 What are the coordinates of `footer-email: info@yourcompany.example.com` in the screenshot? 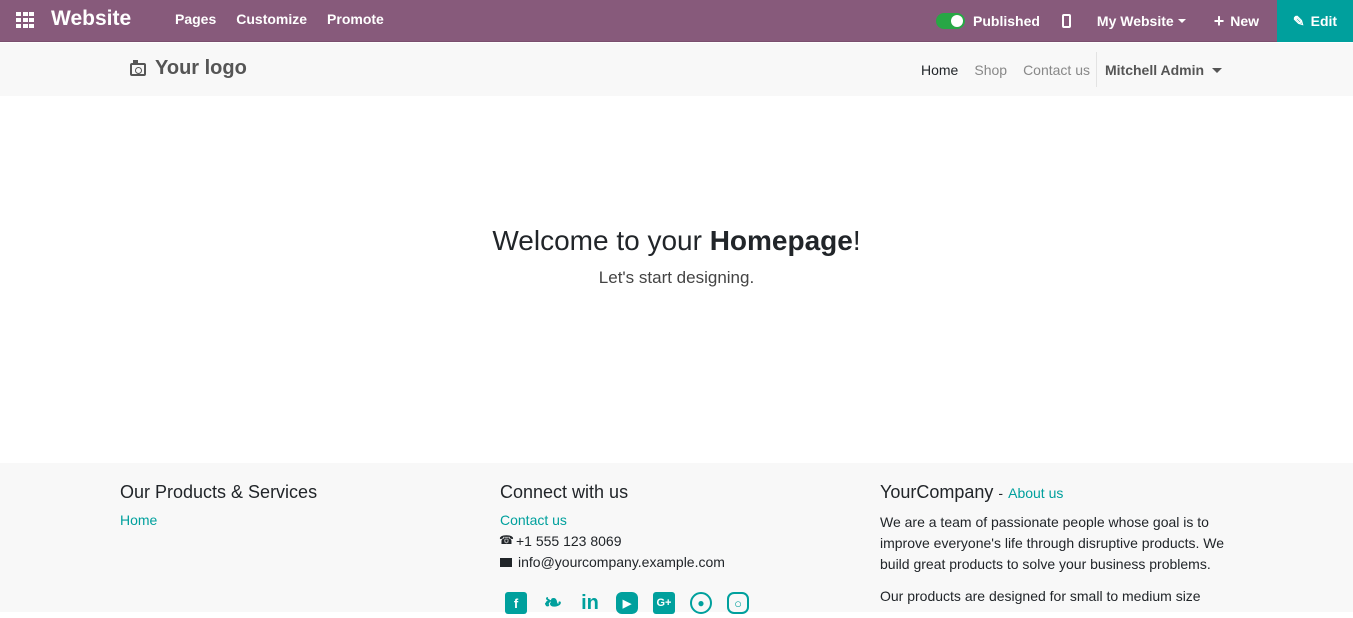 It's located at (675, 562).